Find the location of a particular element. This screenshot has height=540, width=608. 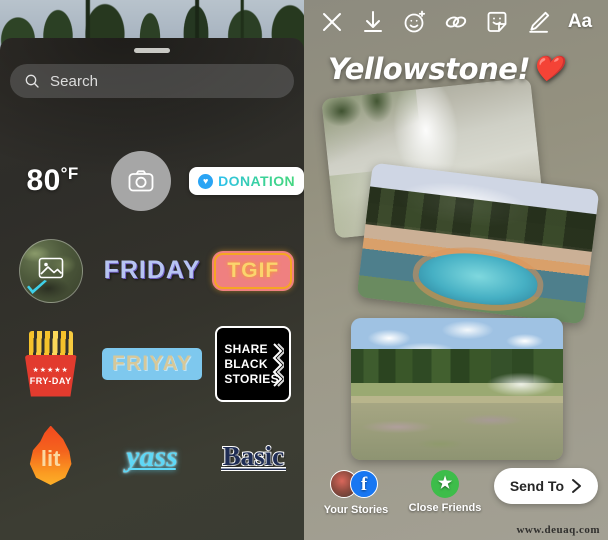

link-icon is located at coordinates (456, 22).